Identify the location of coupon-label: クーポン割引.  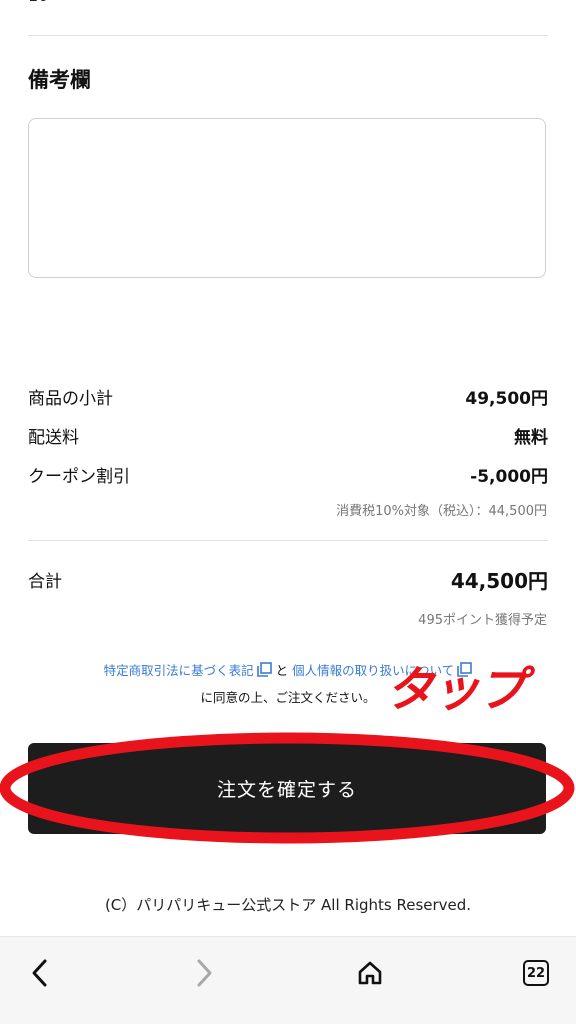
(79, 477).